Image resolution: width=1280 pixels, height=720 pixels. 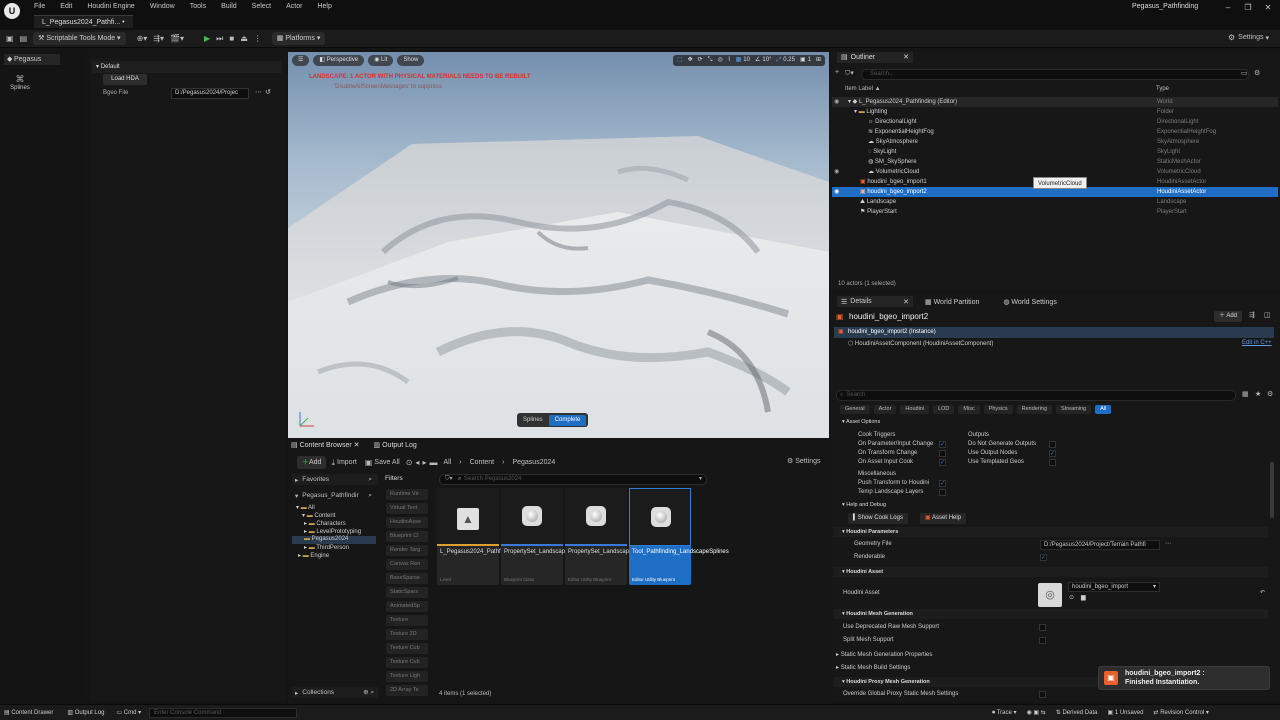 I want to click on derived-data-button: ⇅ Derived Data, so click(x=1077, y=712).